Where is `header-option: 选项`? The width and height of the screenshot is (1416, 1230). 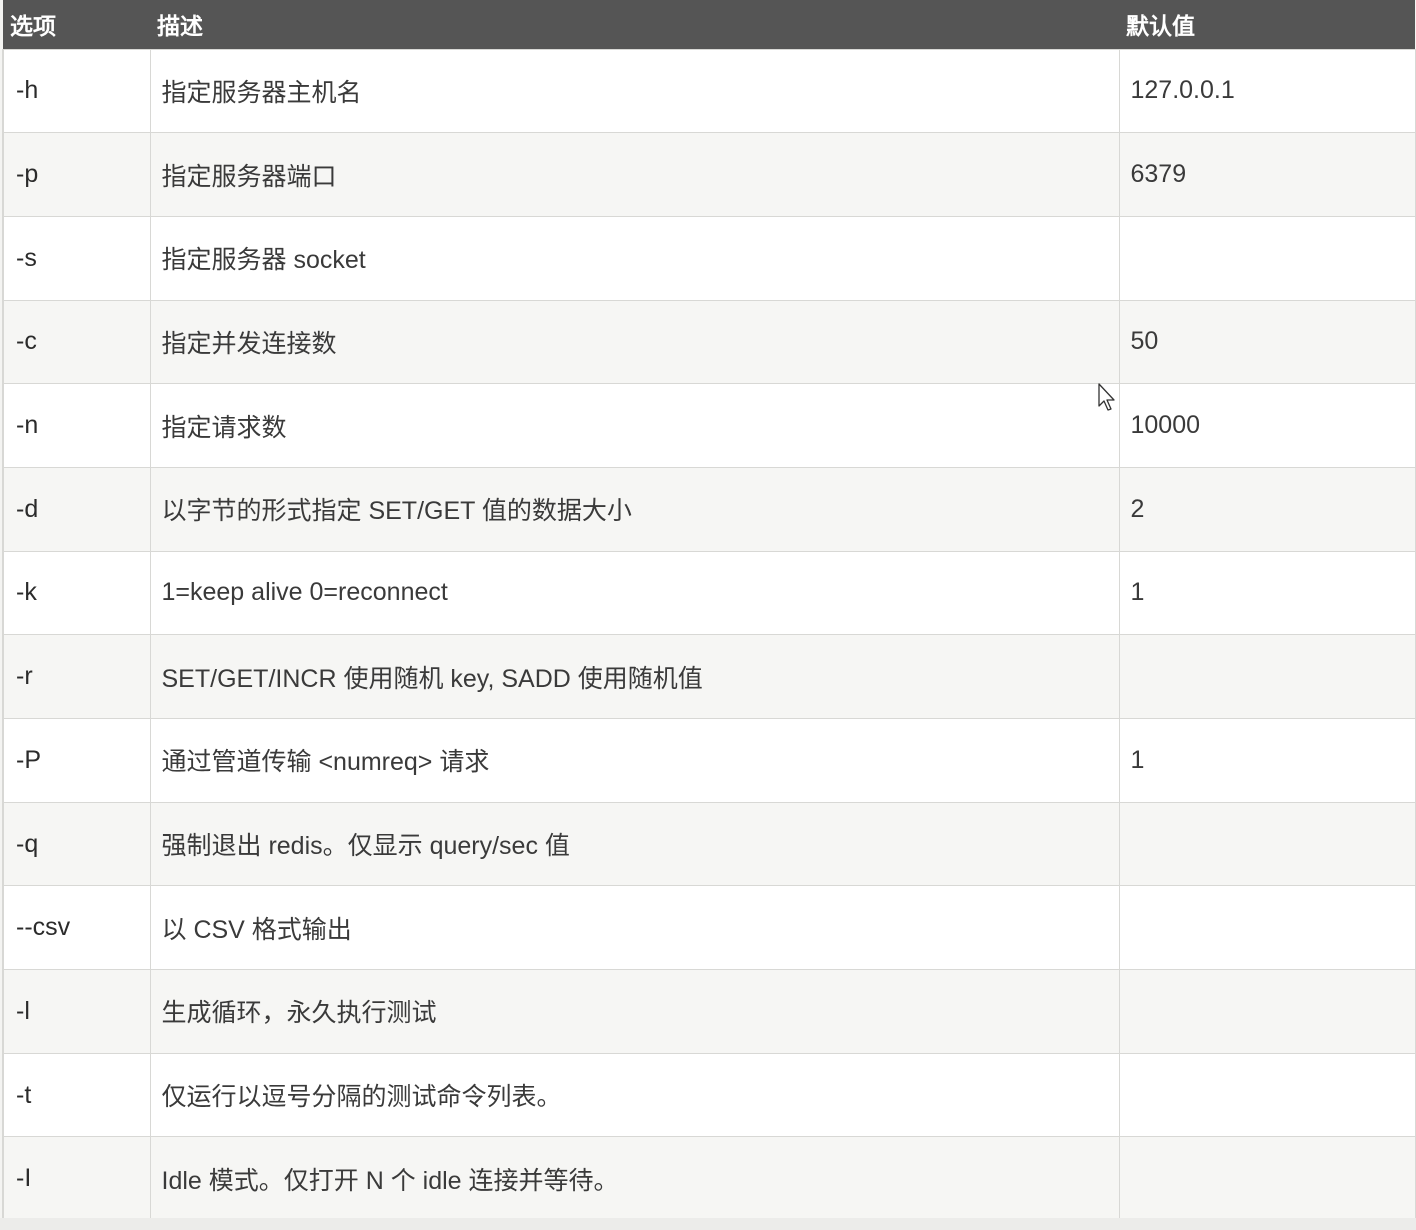 header-option: 选项 is located at coordinates (33, 26).